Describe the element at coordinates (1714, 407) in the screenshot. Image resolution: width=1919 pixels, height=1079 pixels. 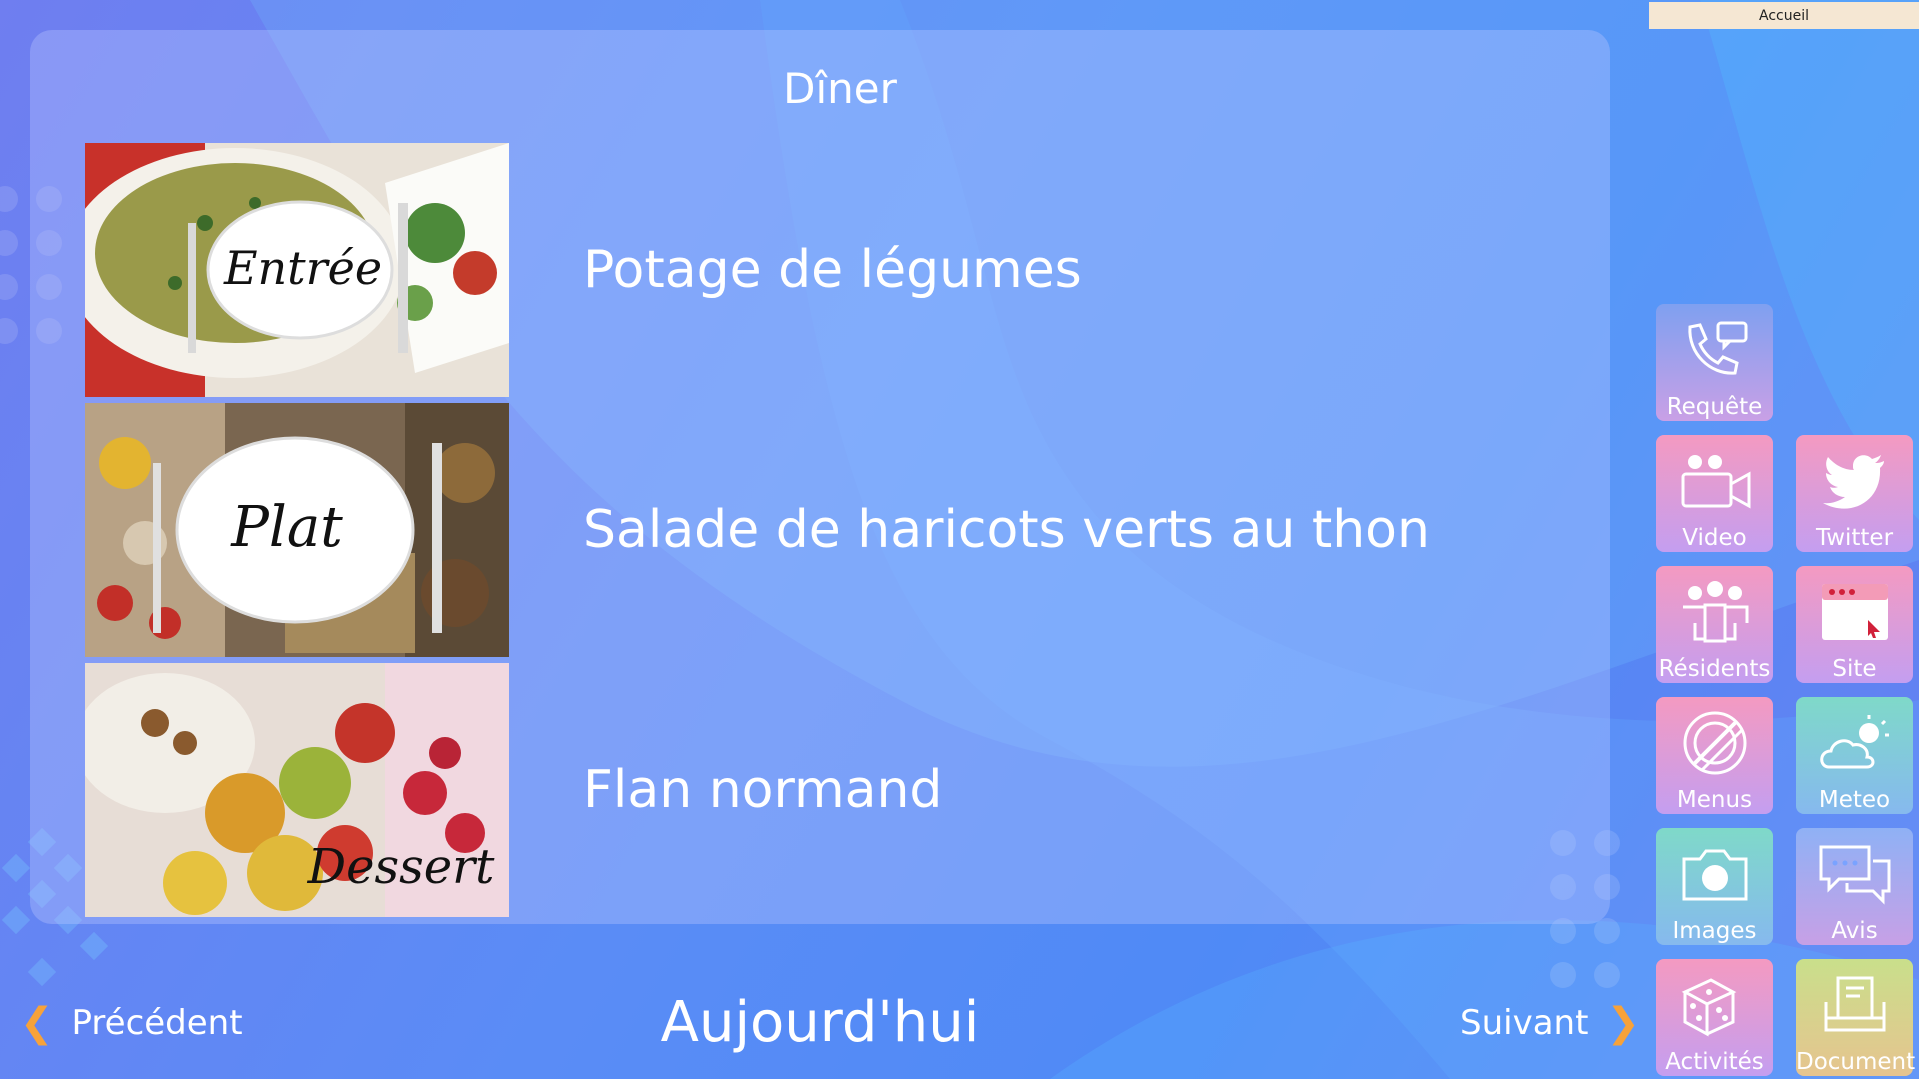
I see `tile-label: Requête` at that location.